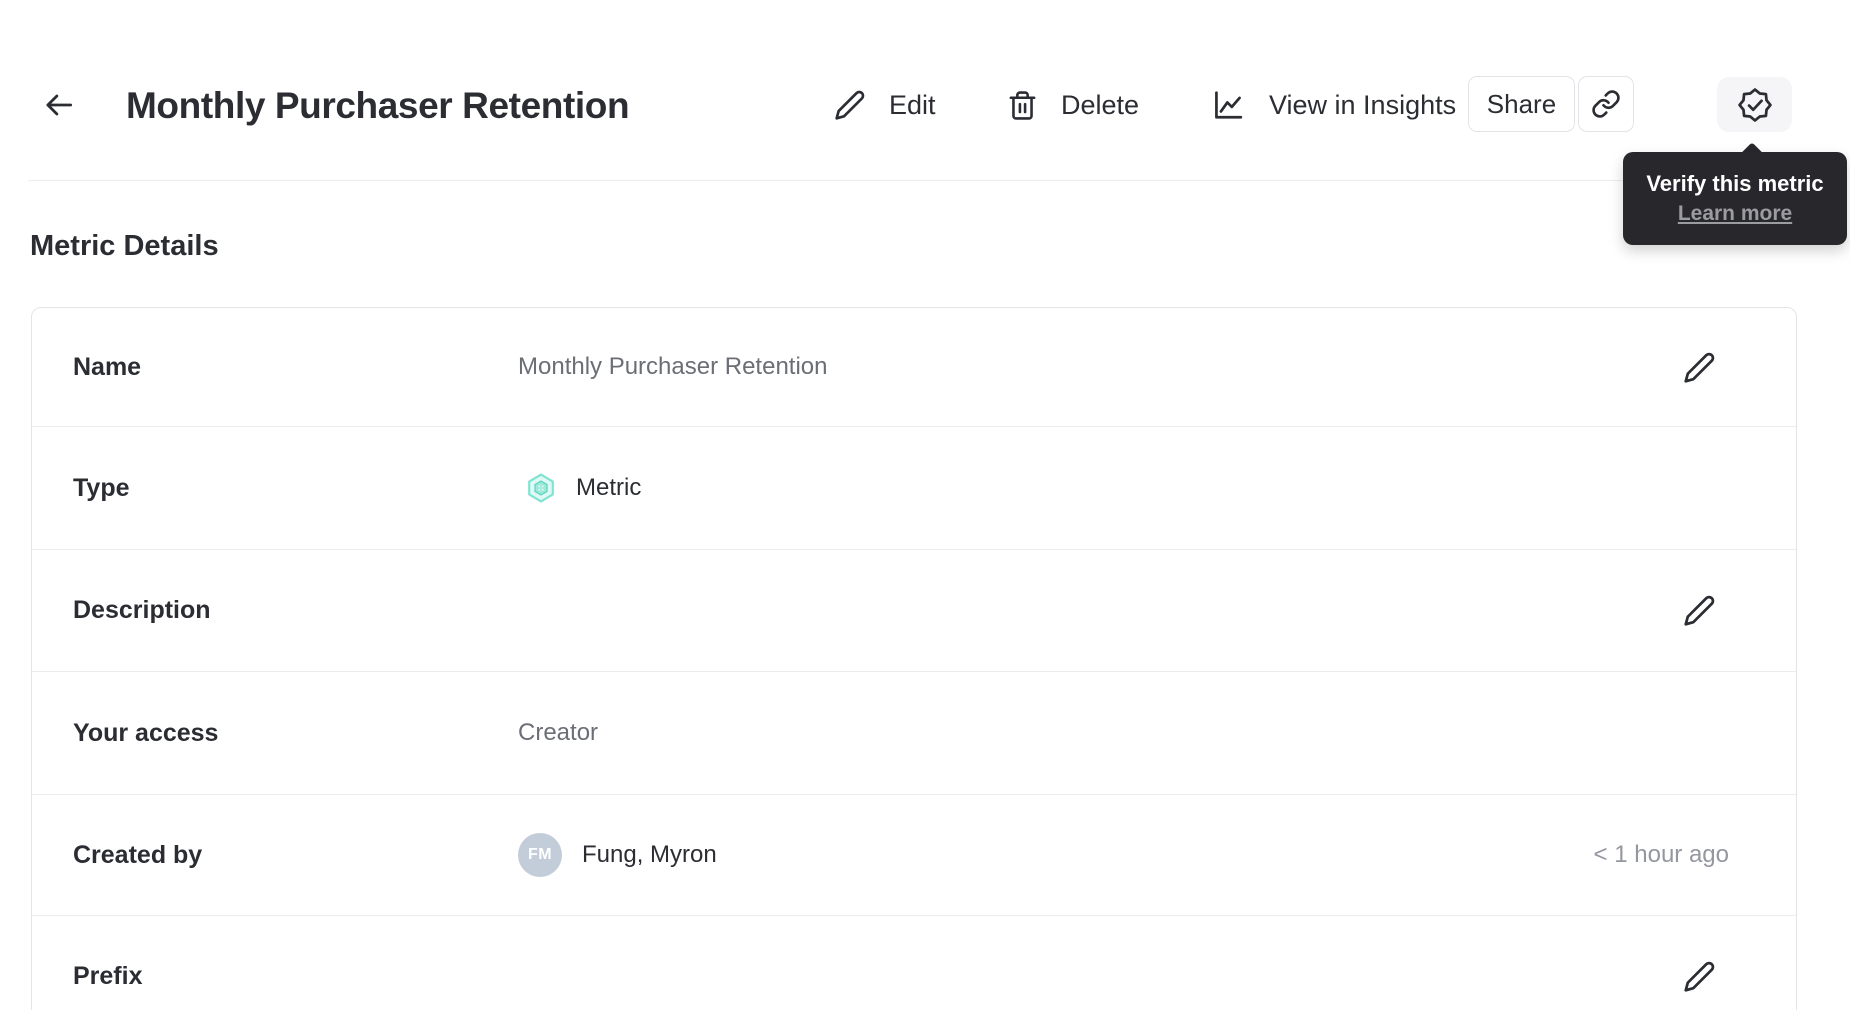  I want to click on detail-row-name: Name Monthly Purchaser Retention, so click(914, 367).